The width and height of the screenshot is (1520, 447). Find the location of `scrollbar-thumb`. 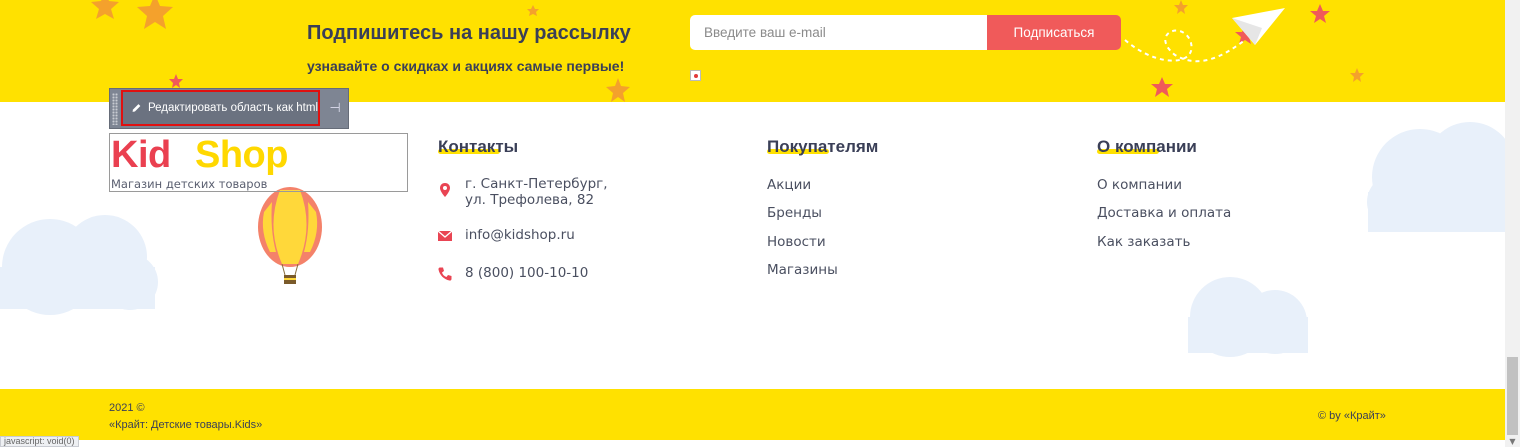

scrollbar-thumb is located at coordinates (1512, 396).